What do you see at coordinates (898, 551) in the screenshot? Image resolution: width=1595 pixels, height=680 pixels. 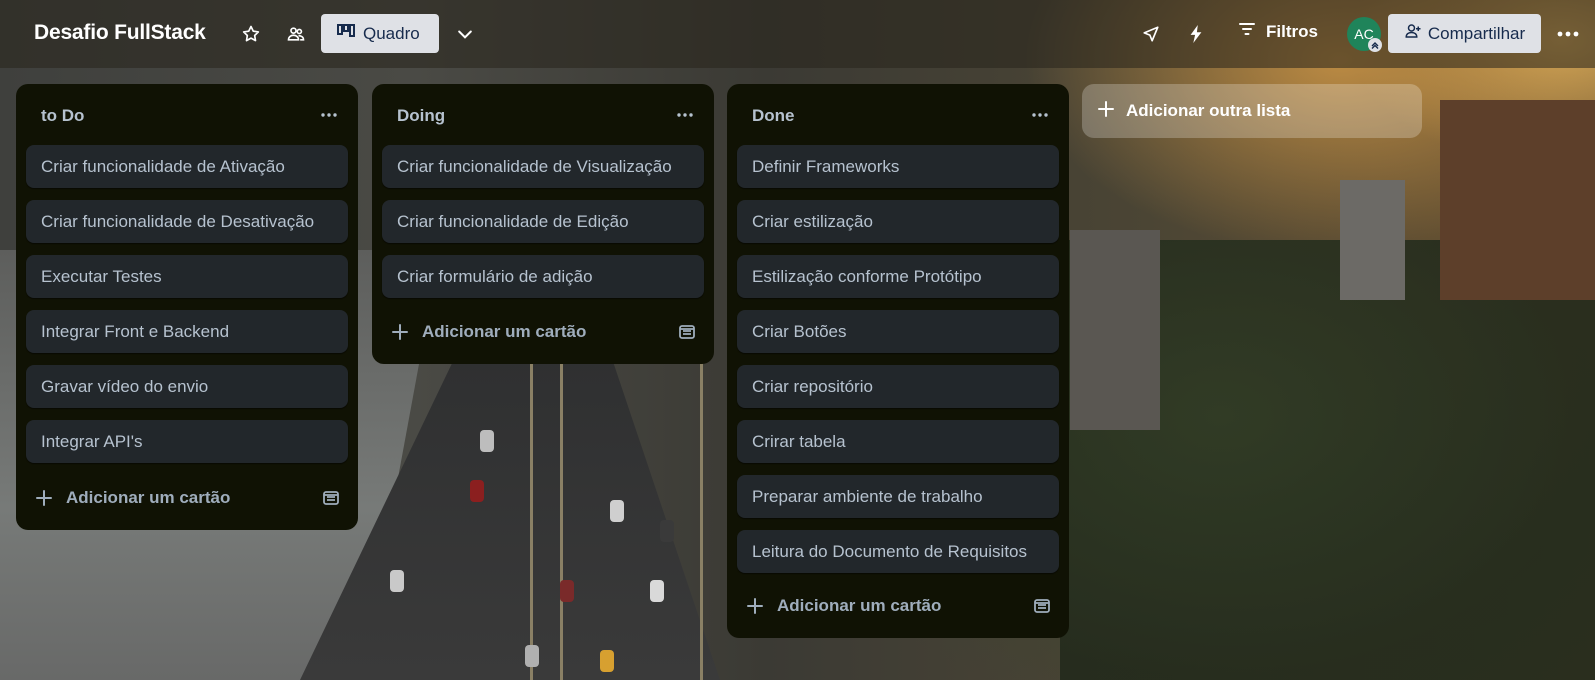 I see `card: Leitura do Documento de Requisitos` at bounding box center [898, 551].